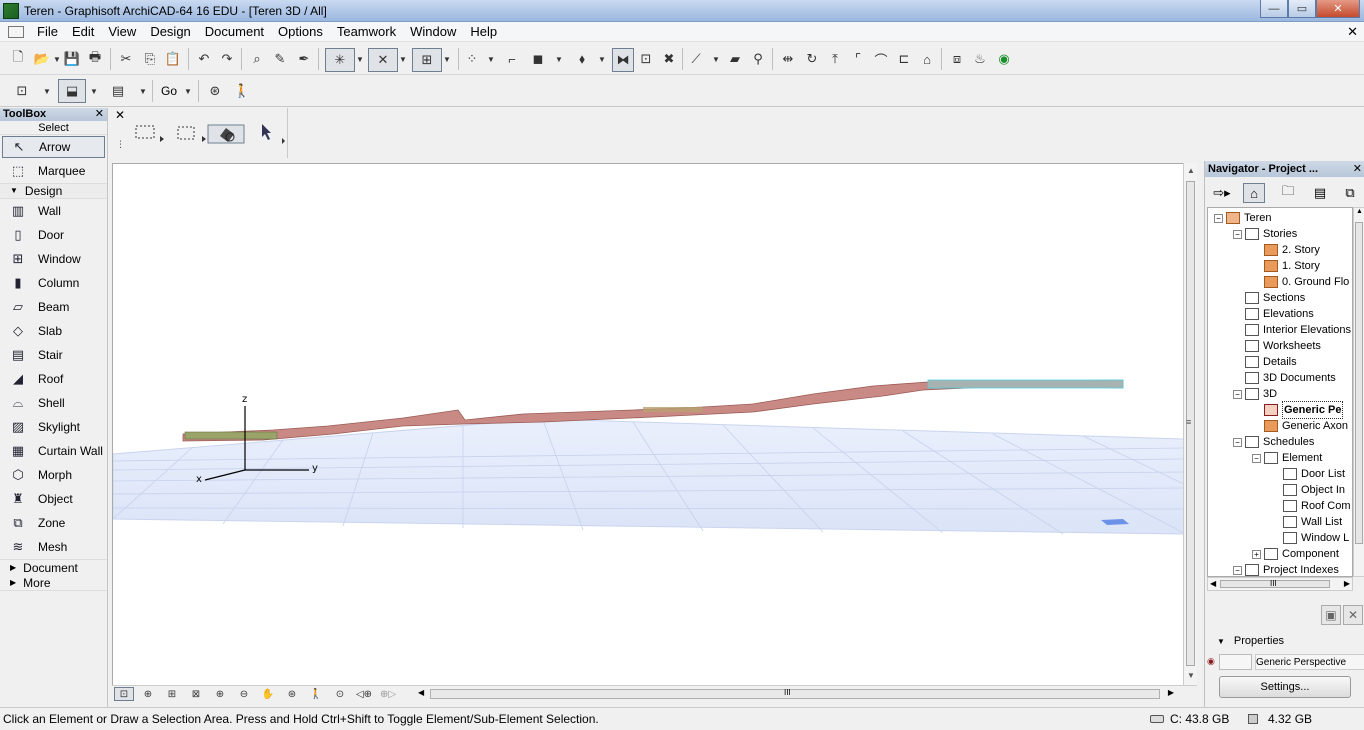  Describe the element at coordinates (53, 283) in the screenshot. I see `tool-column: ▮ Column` at that location.